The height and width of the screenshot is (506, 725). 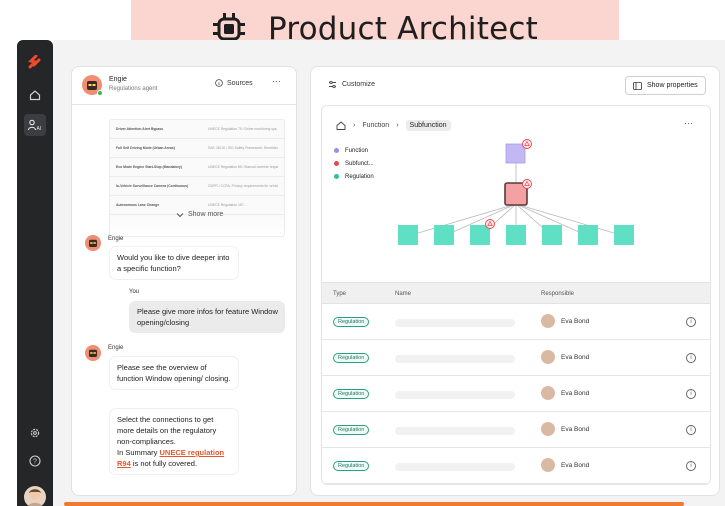 I want to click on online-status-dot, so click(x=100, y=93).